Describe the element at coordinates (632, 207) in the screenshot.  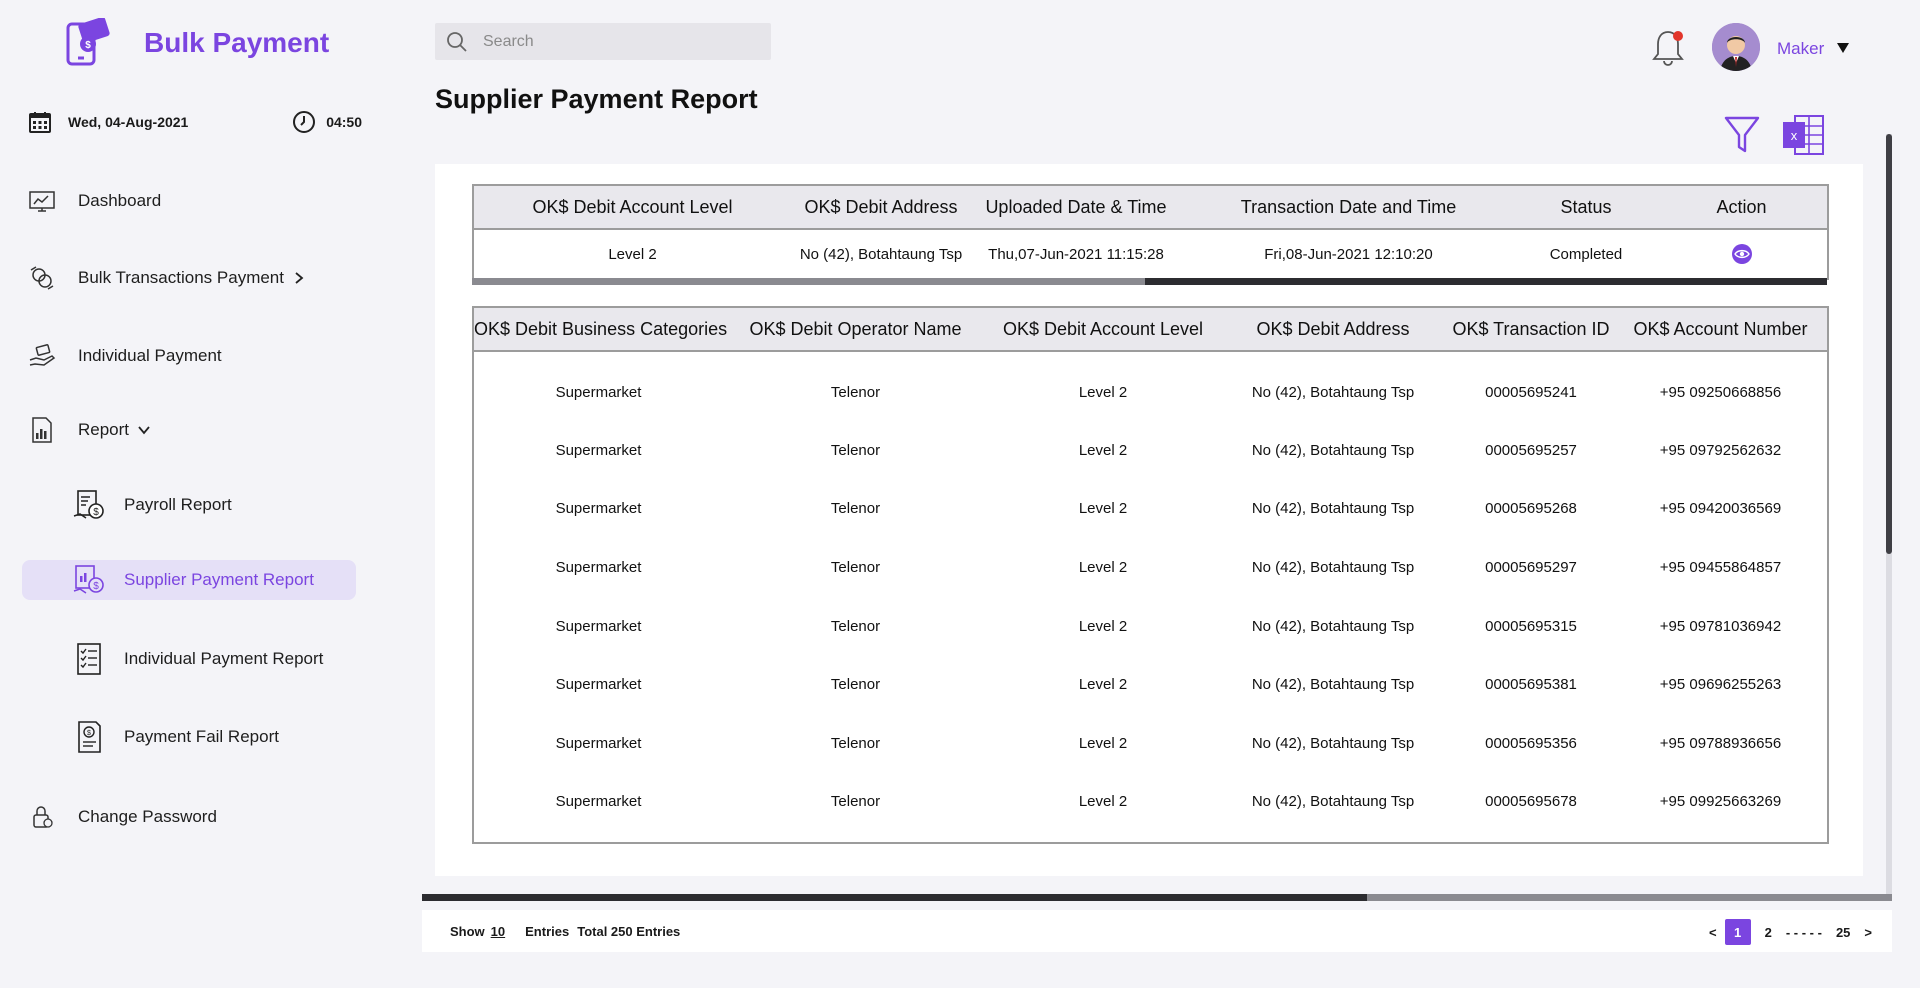
I see `column-header: OK$ Debit Account Level` at that location.